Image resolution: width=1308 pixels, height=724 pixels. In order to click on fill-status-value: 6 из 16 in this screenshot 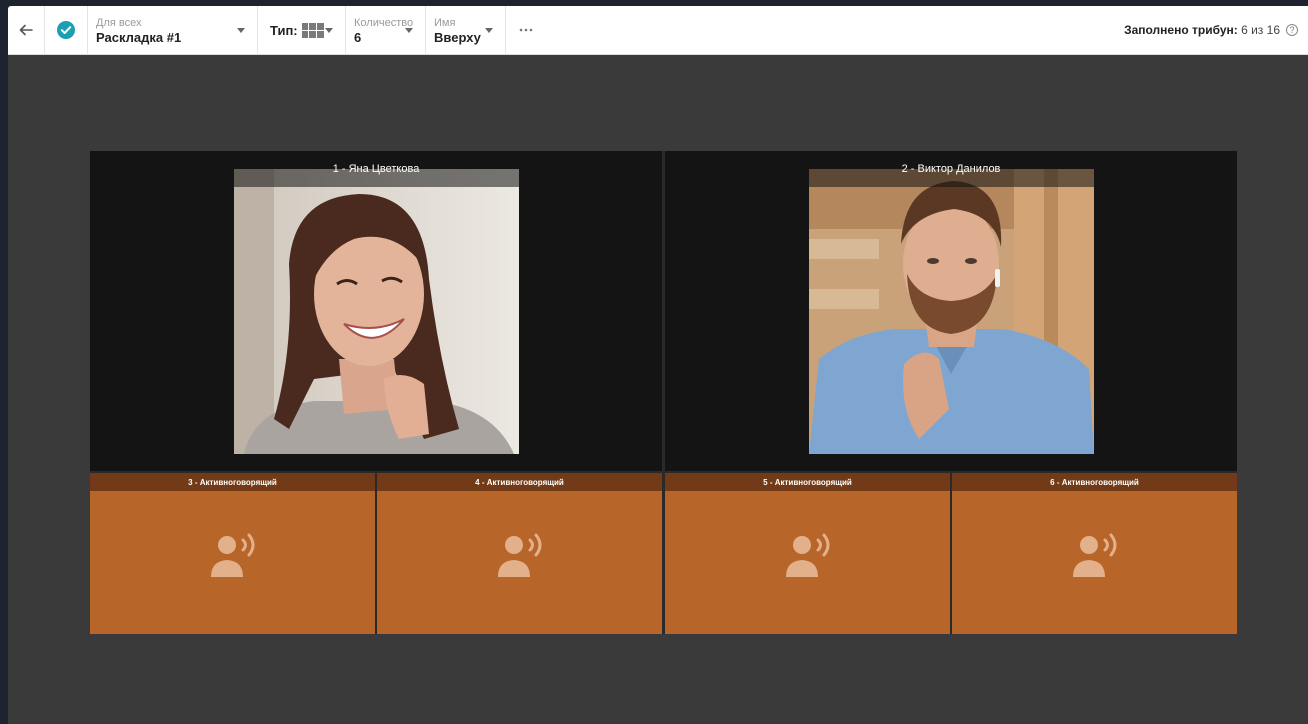, I will do `click(1260, 30)`.